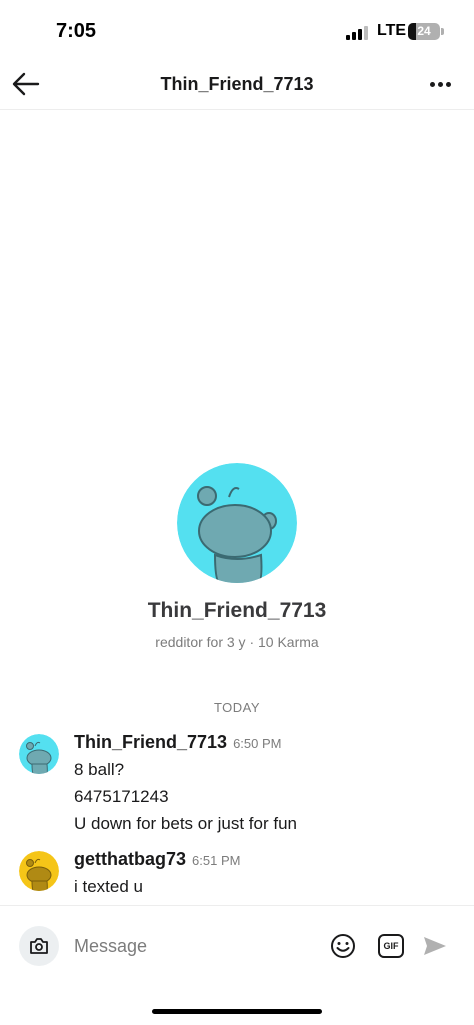  I want to click on message-body: getthatbag73 6:51 PM i texted u, so click(269, 875).